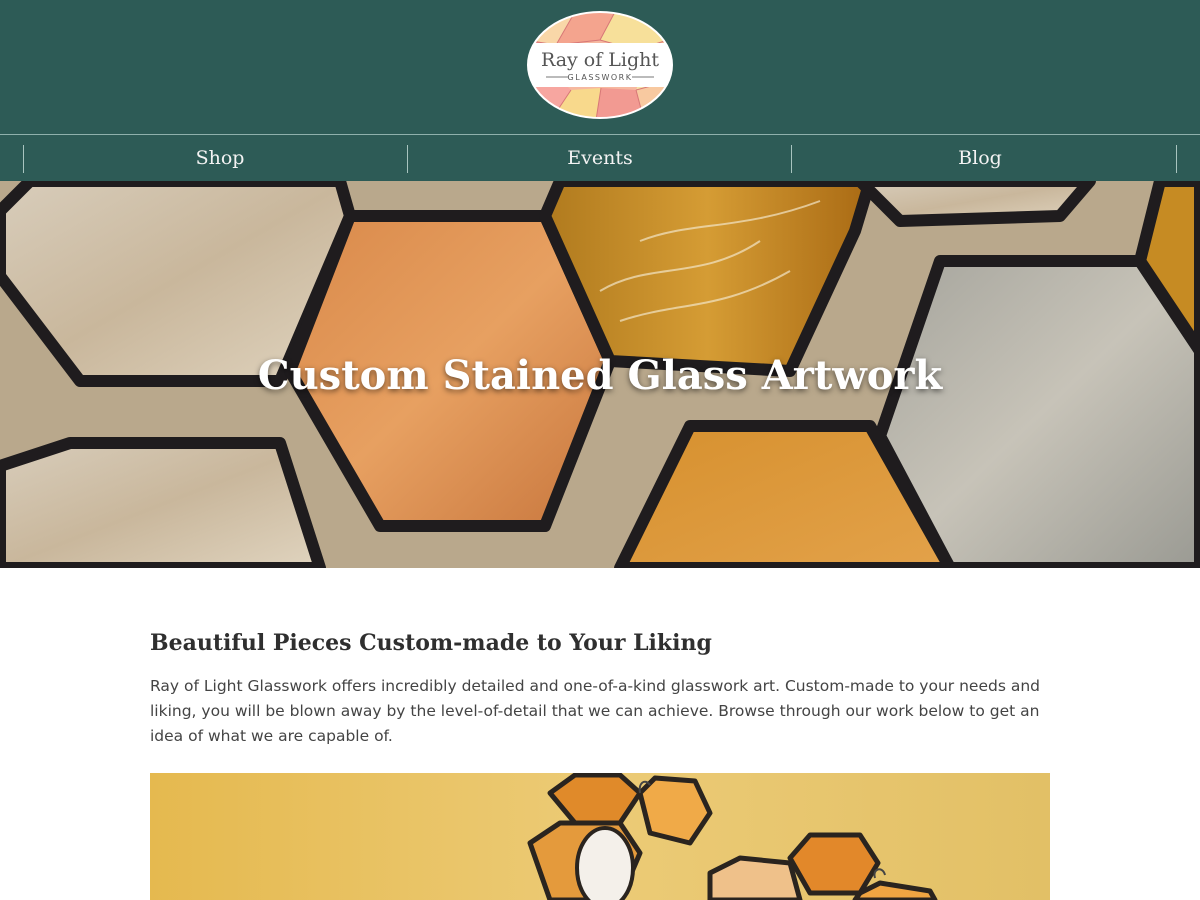 The height and width of the screenshot is (900, 1200). I want to click on logo: Ray of Light GLASSWORK, so click(600, 65).